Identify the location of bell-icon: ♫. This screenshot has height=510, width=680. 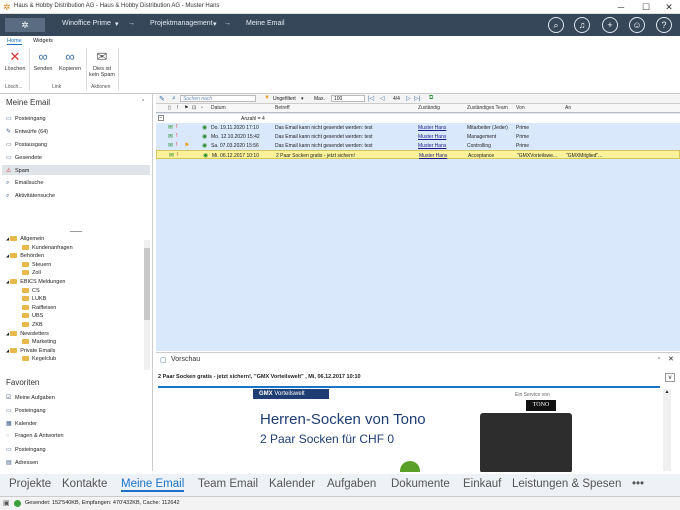
(582, 25).